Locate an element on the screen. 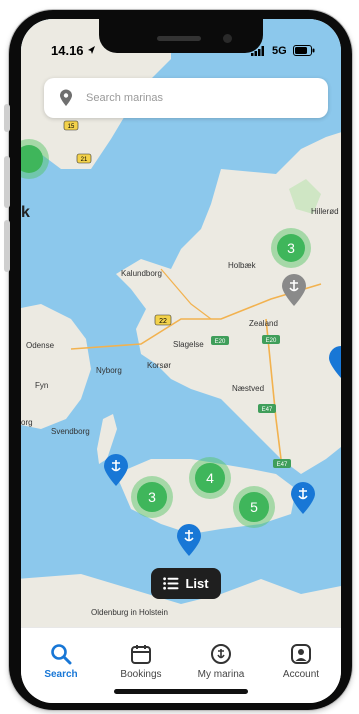  volume-up-button is located at coordinates (7, 182).